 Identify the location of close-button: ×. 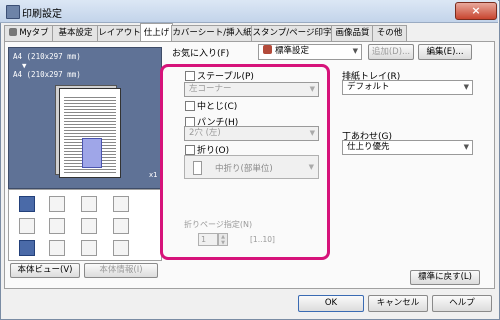
(476, 11).